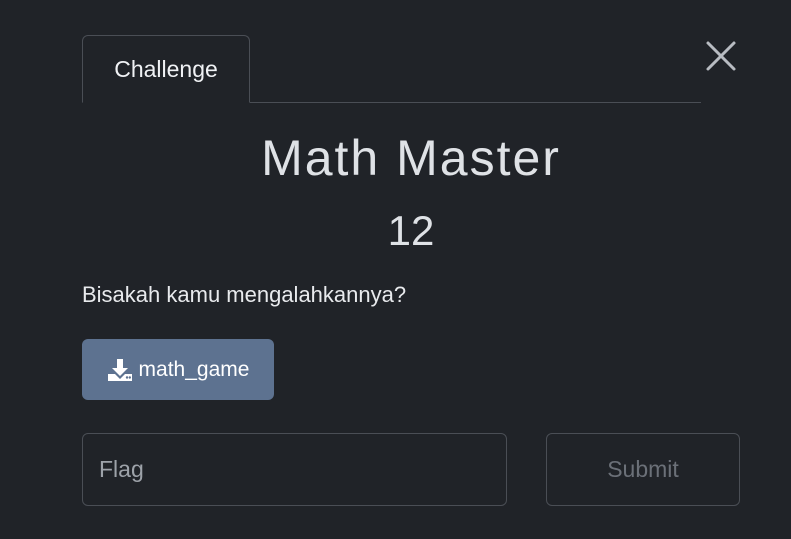 Image resolution: width=791 pixels, height=539 pixels. What do you see at coordinates (120, 370) in the screenshot?
I see `download-icon` at bounding box center [120, 370].